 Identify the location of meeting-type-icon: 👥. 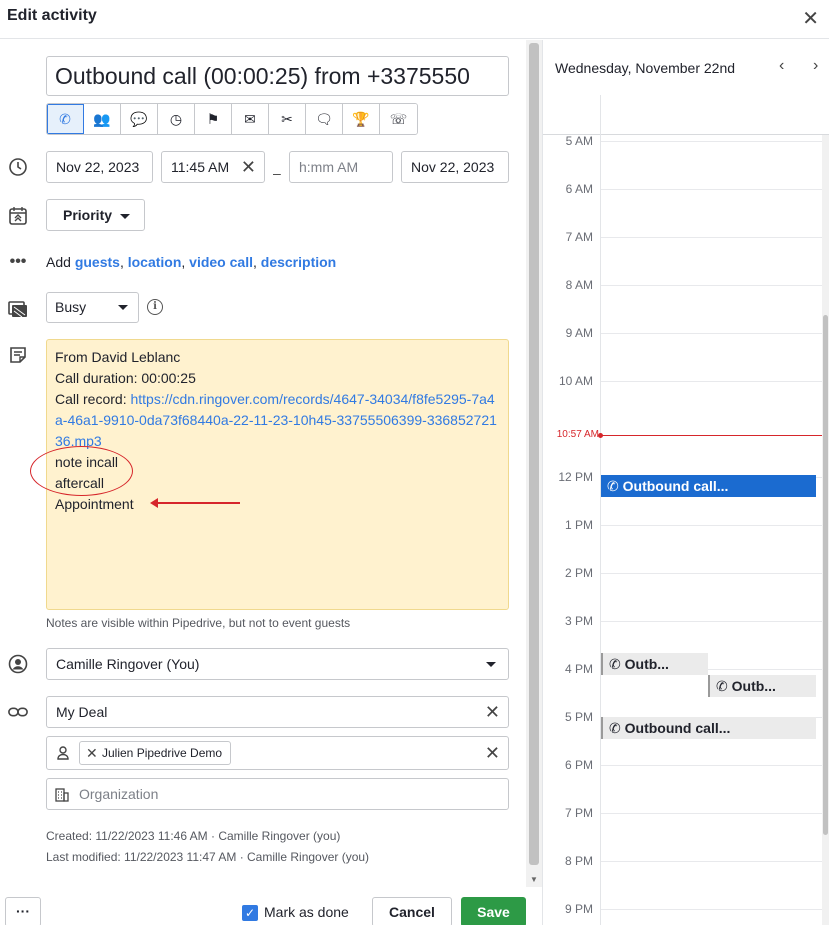
(102, 119).